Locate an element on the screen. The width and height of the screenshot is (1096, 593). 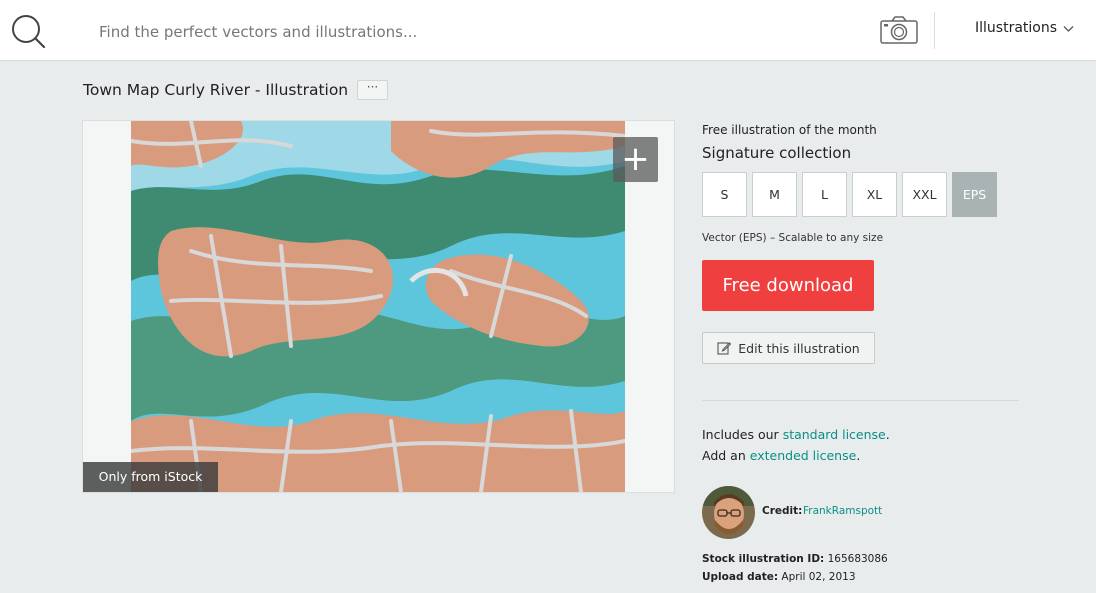
size-option-xxl: XXL is located at coordinates (924, 194).